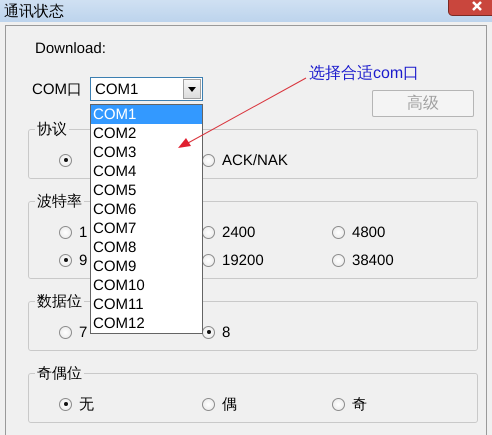  I want to click on radio-label: 19200, so click(243, 260).